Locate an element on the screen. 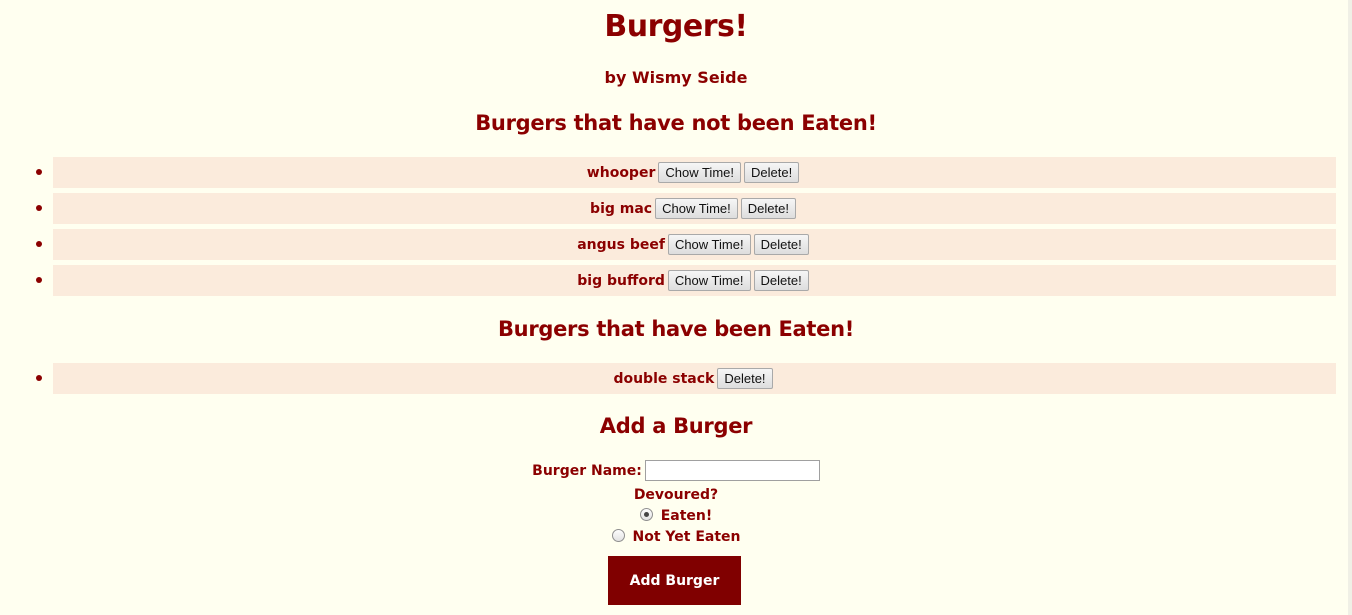 The width and height of the screenshot is (1352, 615). devoured-label: Devoured? is located at coordinates (676, 495).